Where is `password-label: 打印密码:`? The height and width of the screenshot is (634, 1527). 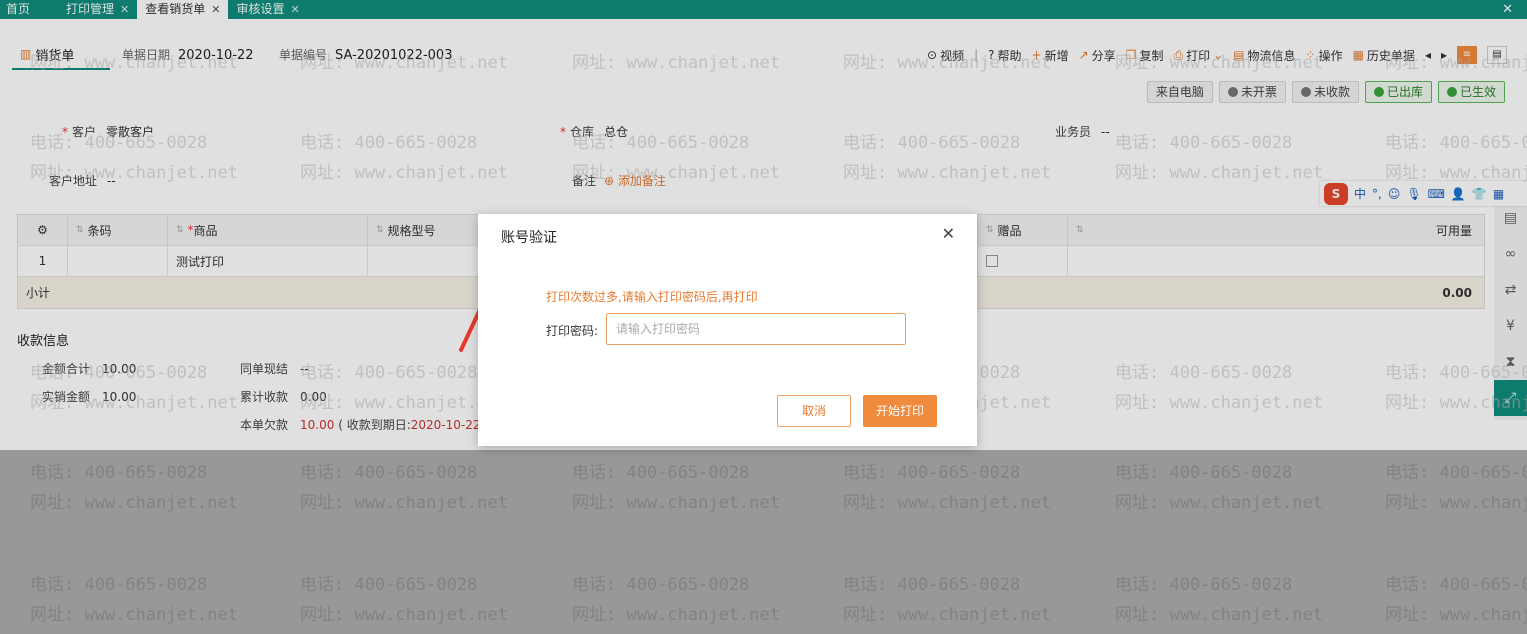 password-label: 打印密码: is located at coordinates (572, 331).